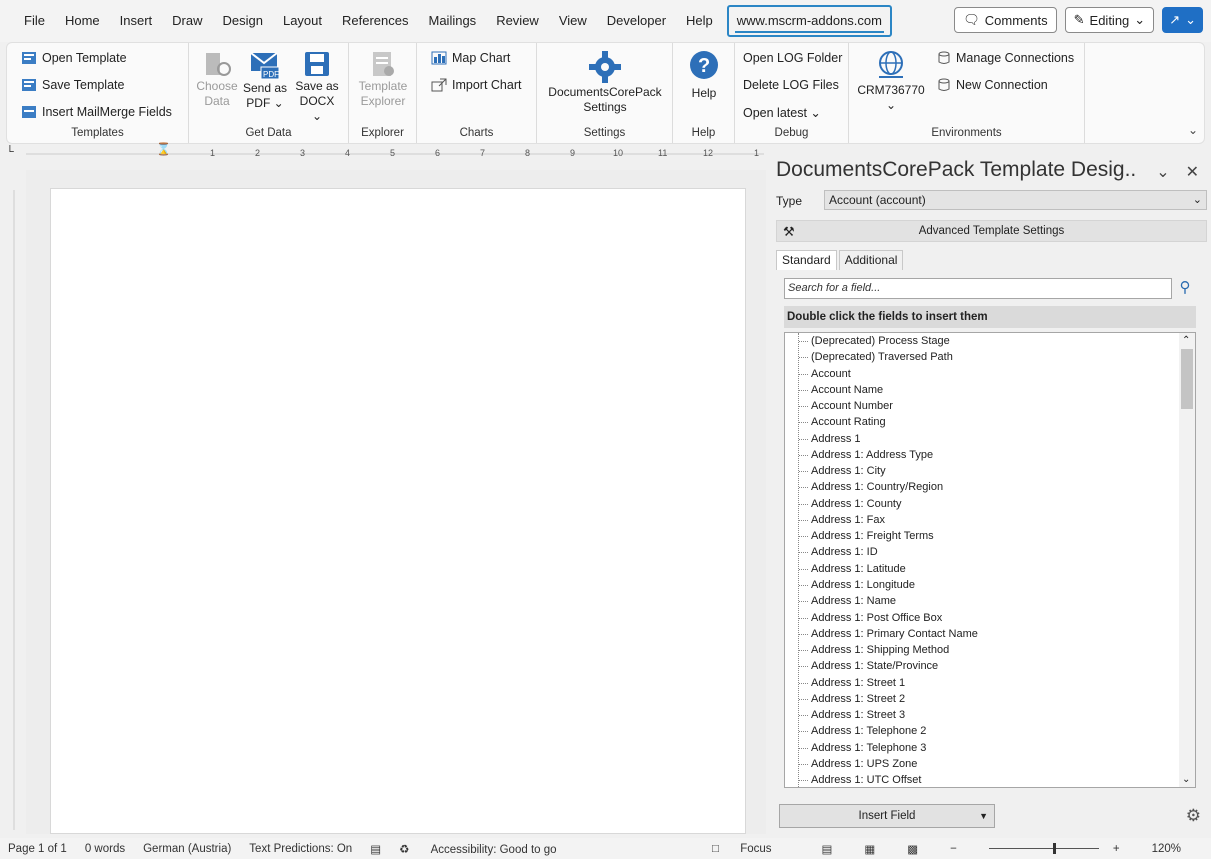 The width and height of the screenshot is (1211, 859). What do you see at coordinates (990, 439) in the screenshot?
I see `list-item: Address 1` at bounding box center [990, 439].